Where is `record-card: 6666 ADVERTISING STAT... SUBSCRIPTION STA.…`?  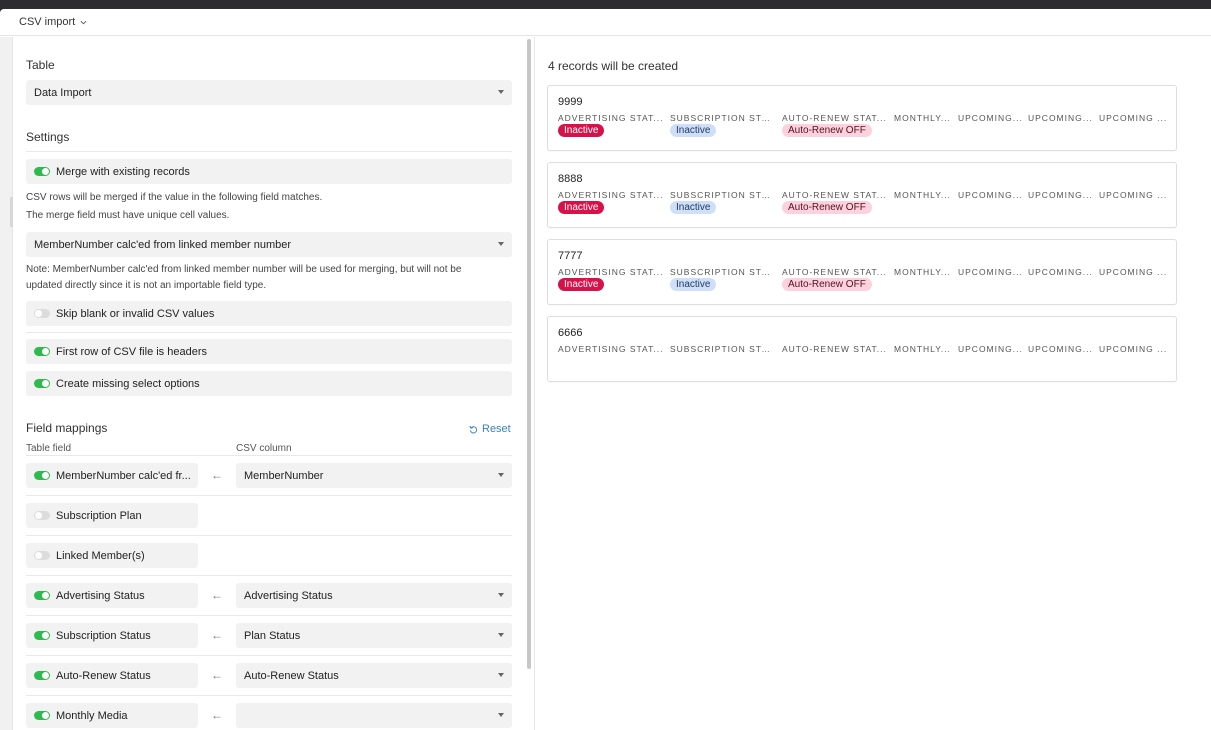 record-card: 6666 ADVERTISING STAT... SUBSCRIPTION STA.… is located at coordinates (862, 349).